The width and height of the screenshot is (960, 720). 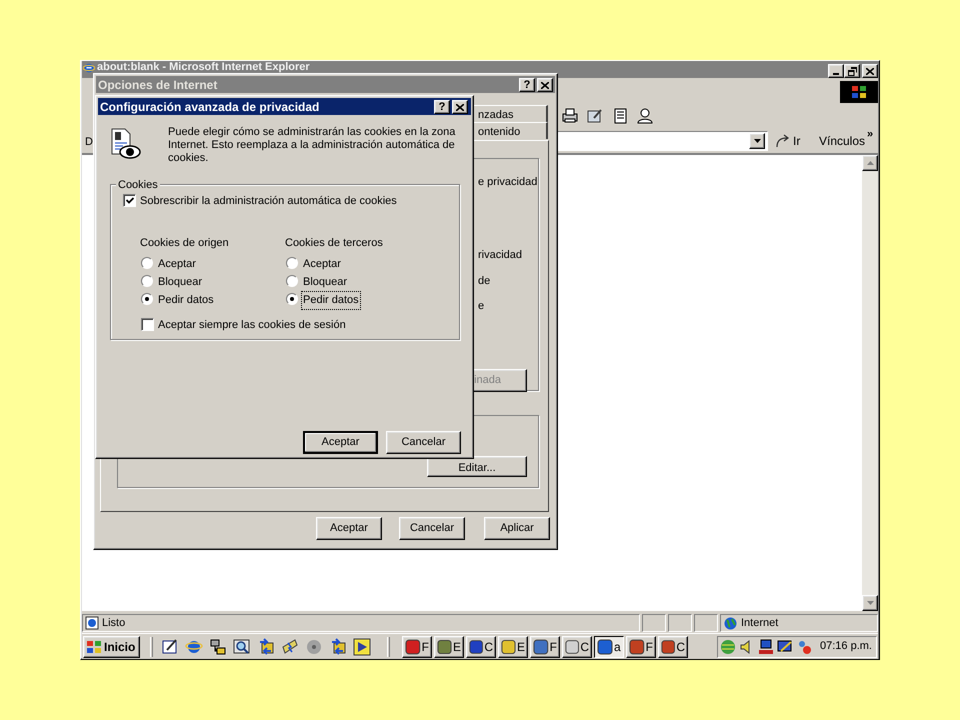 I want to click on task-button: a, so click(x=609, y=647).